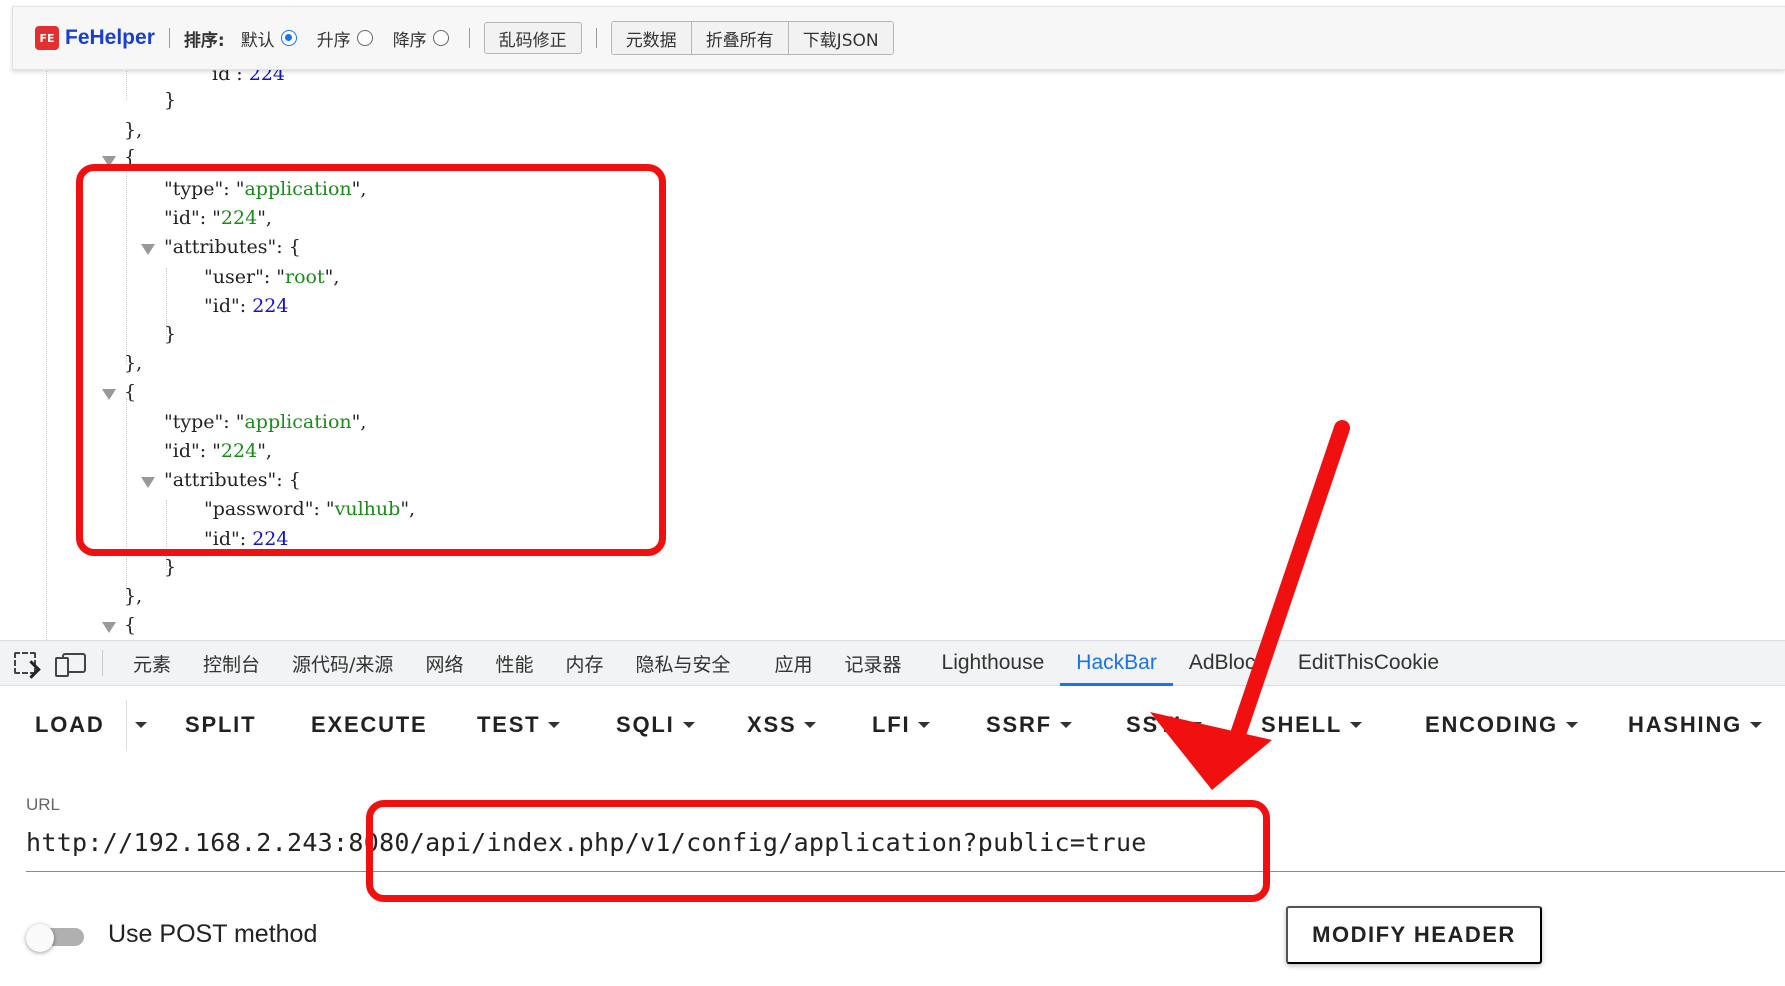  I want to click on load-label: LOAD, so click(70, 724).